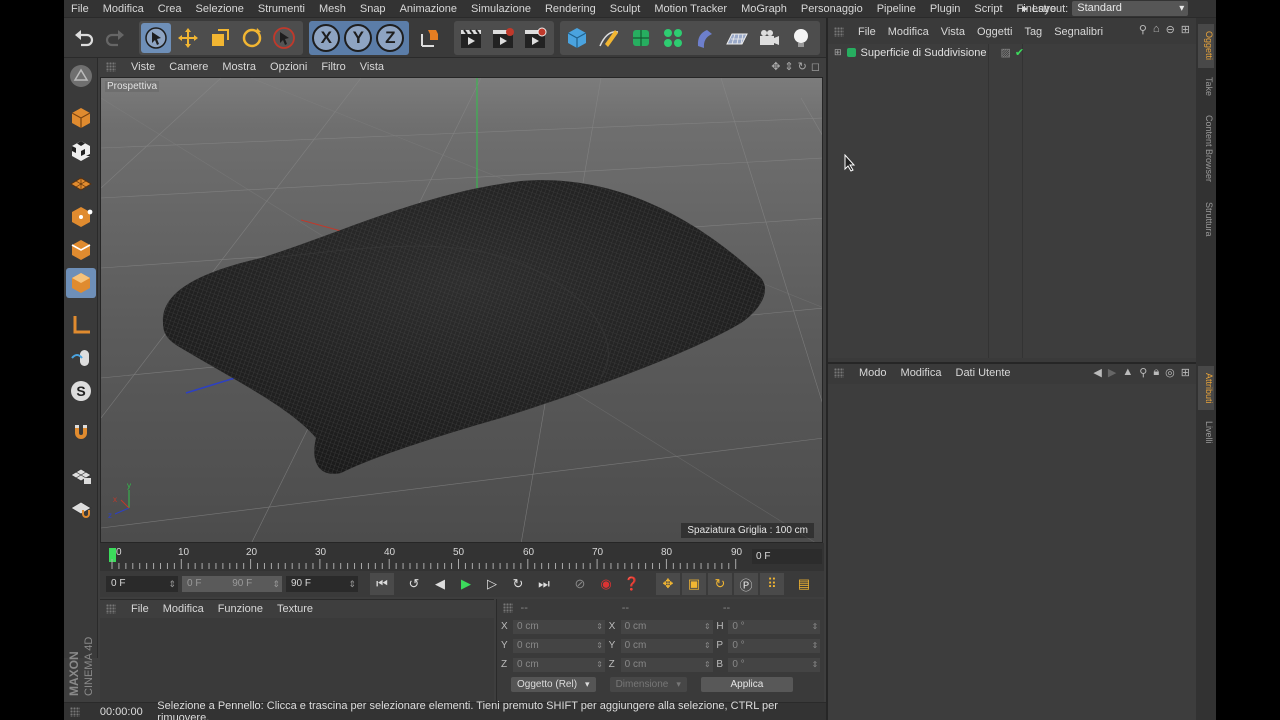 Image resolution: width=1280 pixels, height=720 pixels. I want to click on end-frame-field: 90 F, so click(322, 584).